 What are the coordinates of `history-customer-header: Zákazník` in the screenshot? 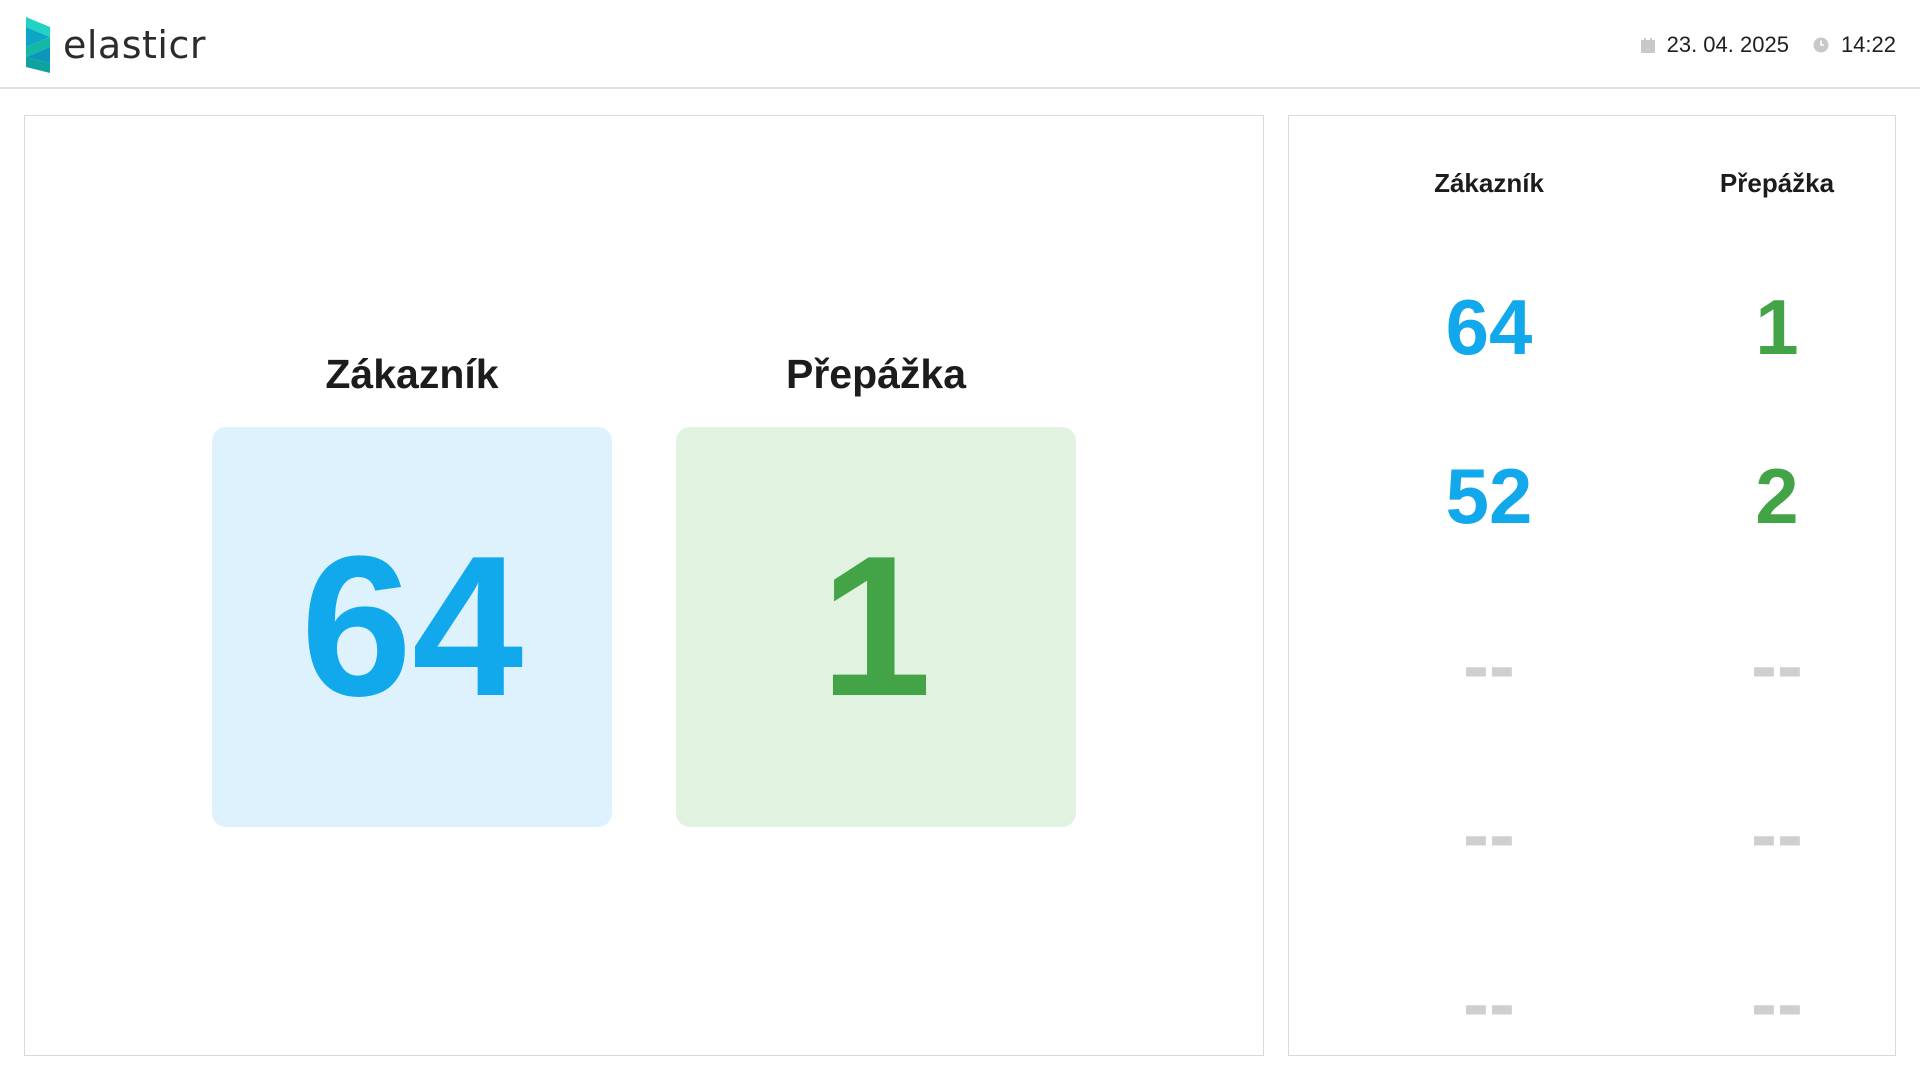 It's located at (1489, 183).